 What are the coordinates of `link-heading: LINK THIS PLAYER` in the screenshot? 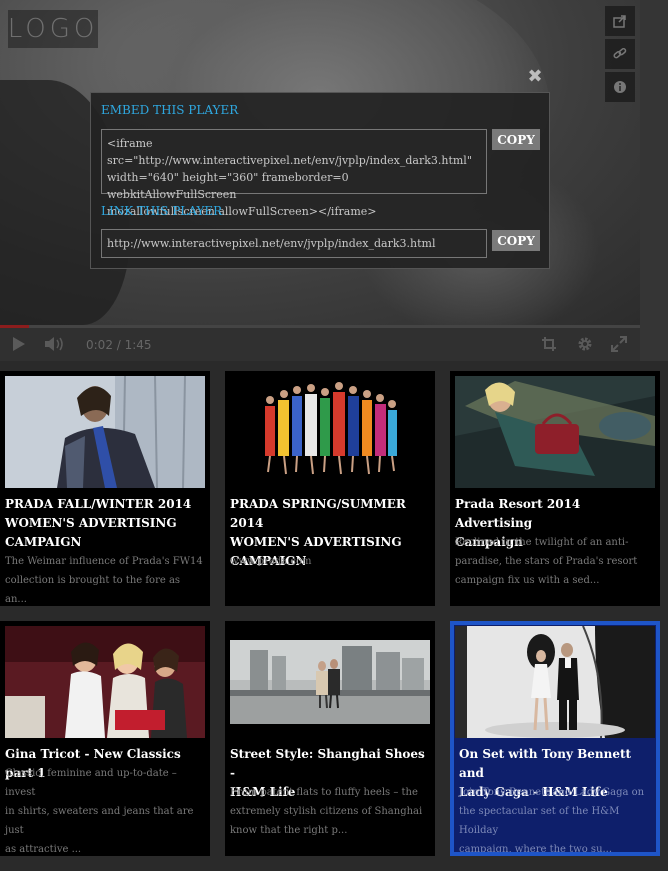 It's located at (162, 211).